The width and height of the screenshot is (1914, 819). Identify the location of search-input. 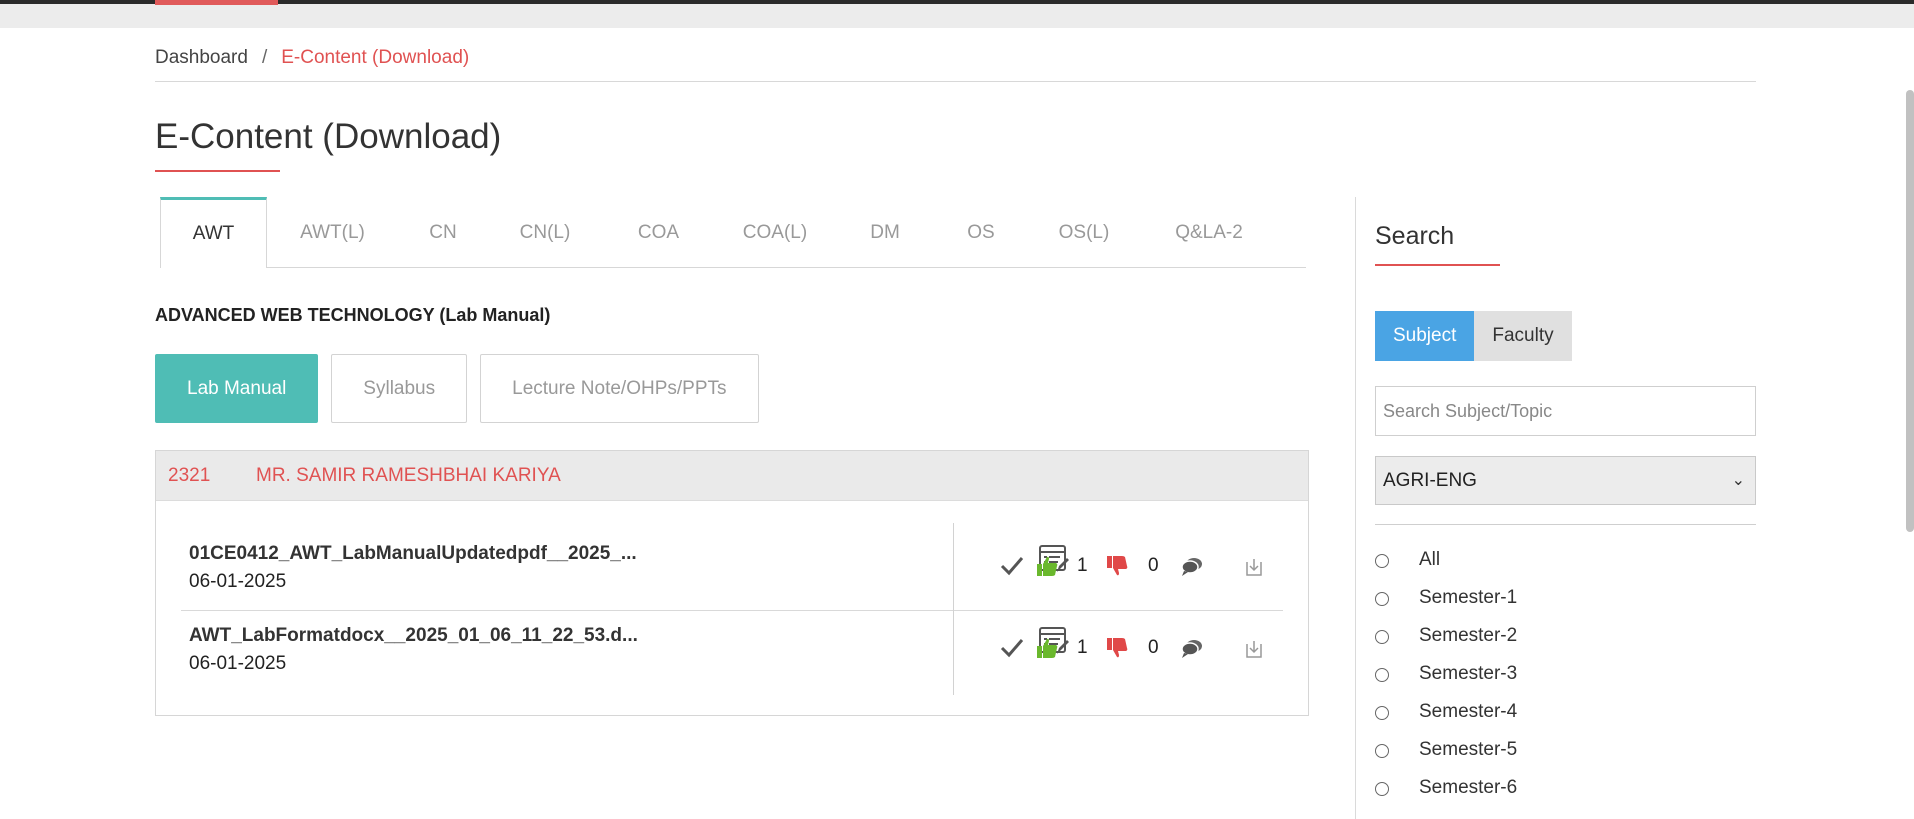
(1565, 411).